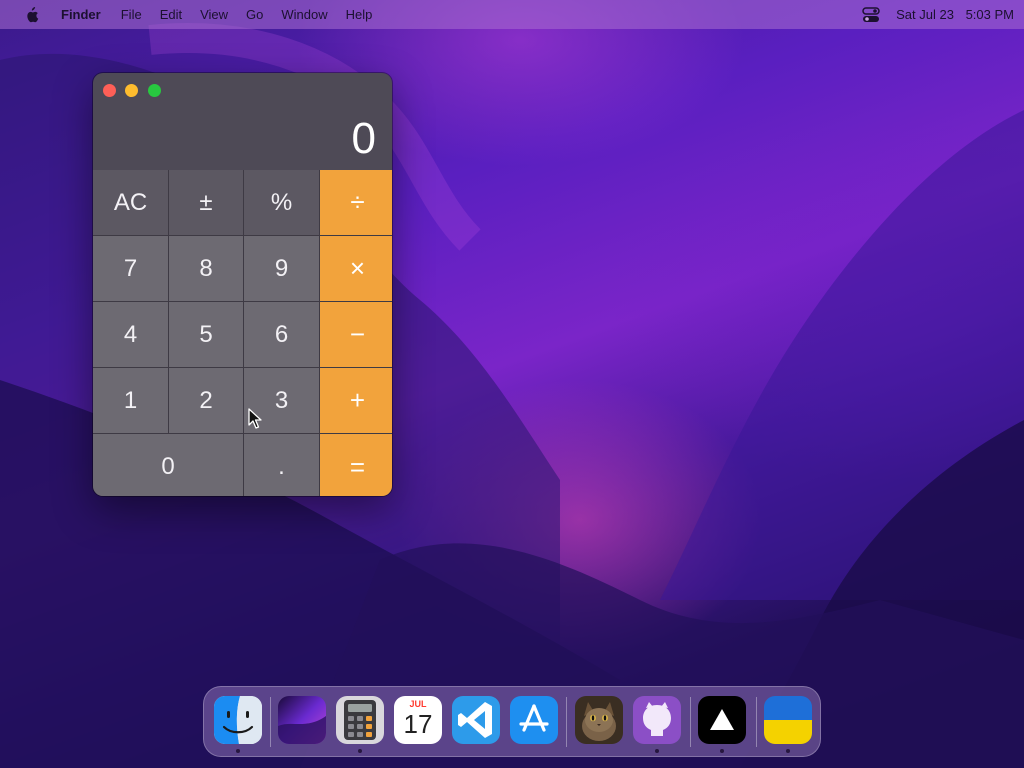 Image resolution: width=1024 pixels, height=768 pixels. What do you see at coordinates (304, 14) in the screenshot?
I see `menu-window: Window` at bounding box center [304, 14].